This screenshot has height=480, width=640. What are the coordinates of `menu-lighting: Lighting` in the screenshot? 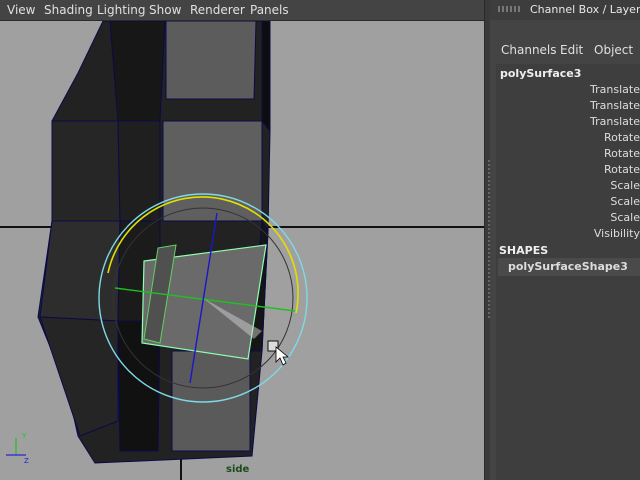 It's located at (121, 10).